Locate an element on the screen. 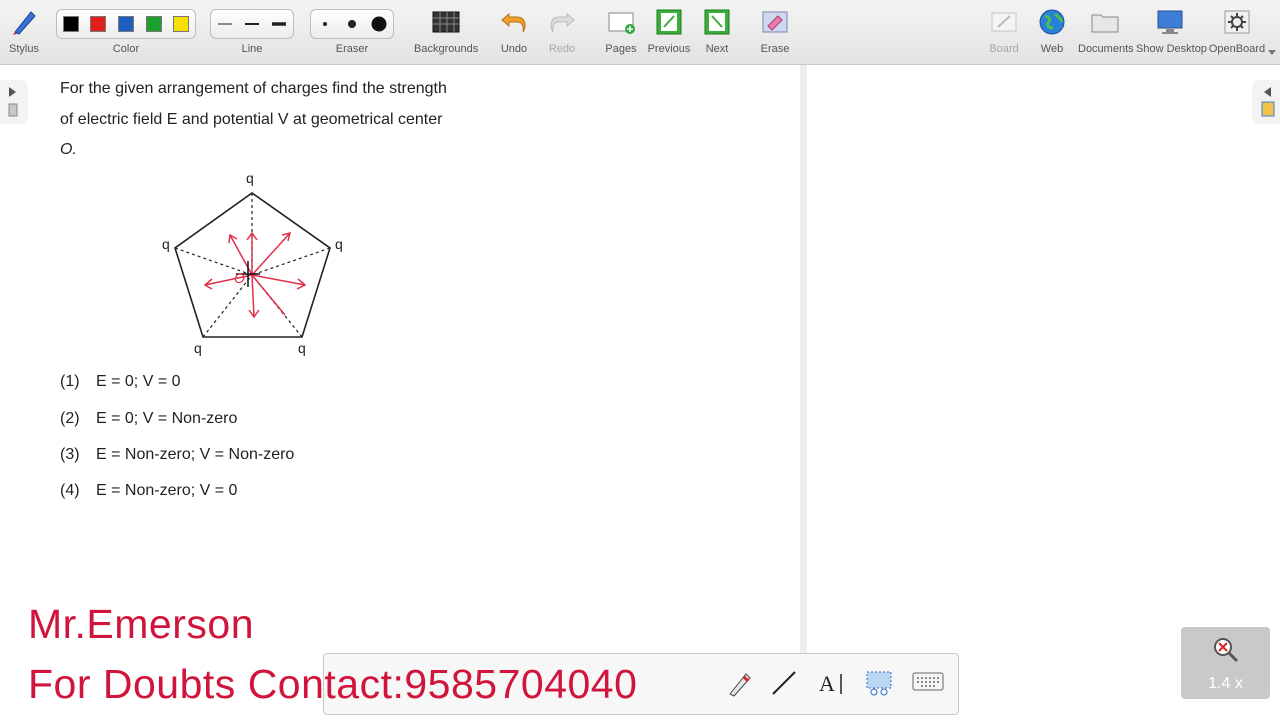 The image size is (1280, 720). line-thin-icon is located at coordinates (225, 24).